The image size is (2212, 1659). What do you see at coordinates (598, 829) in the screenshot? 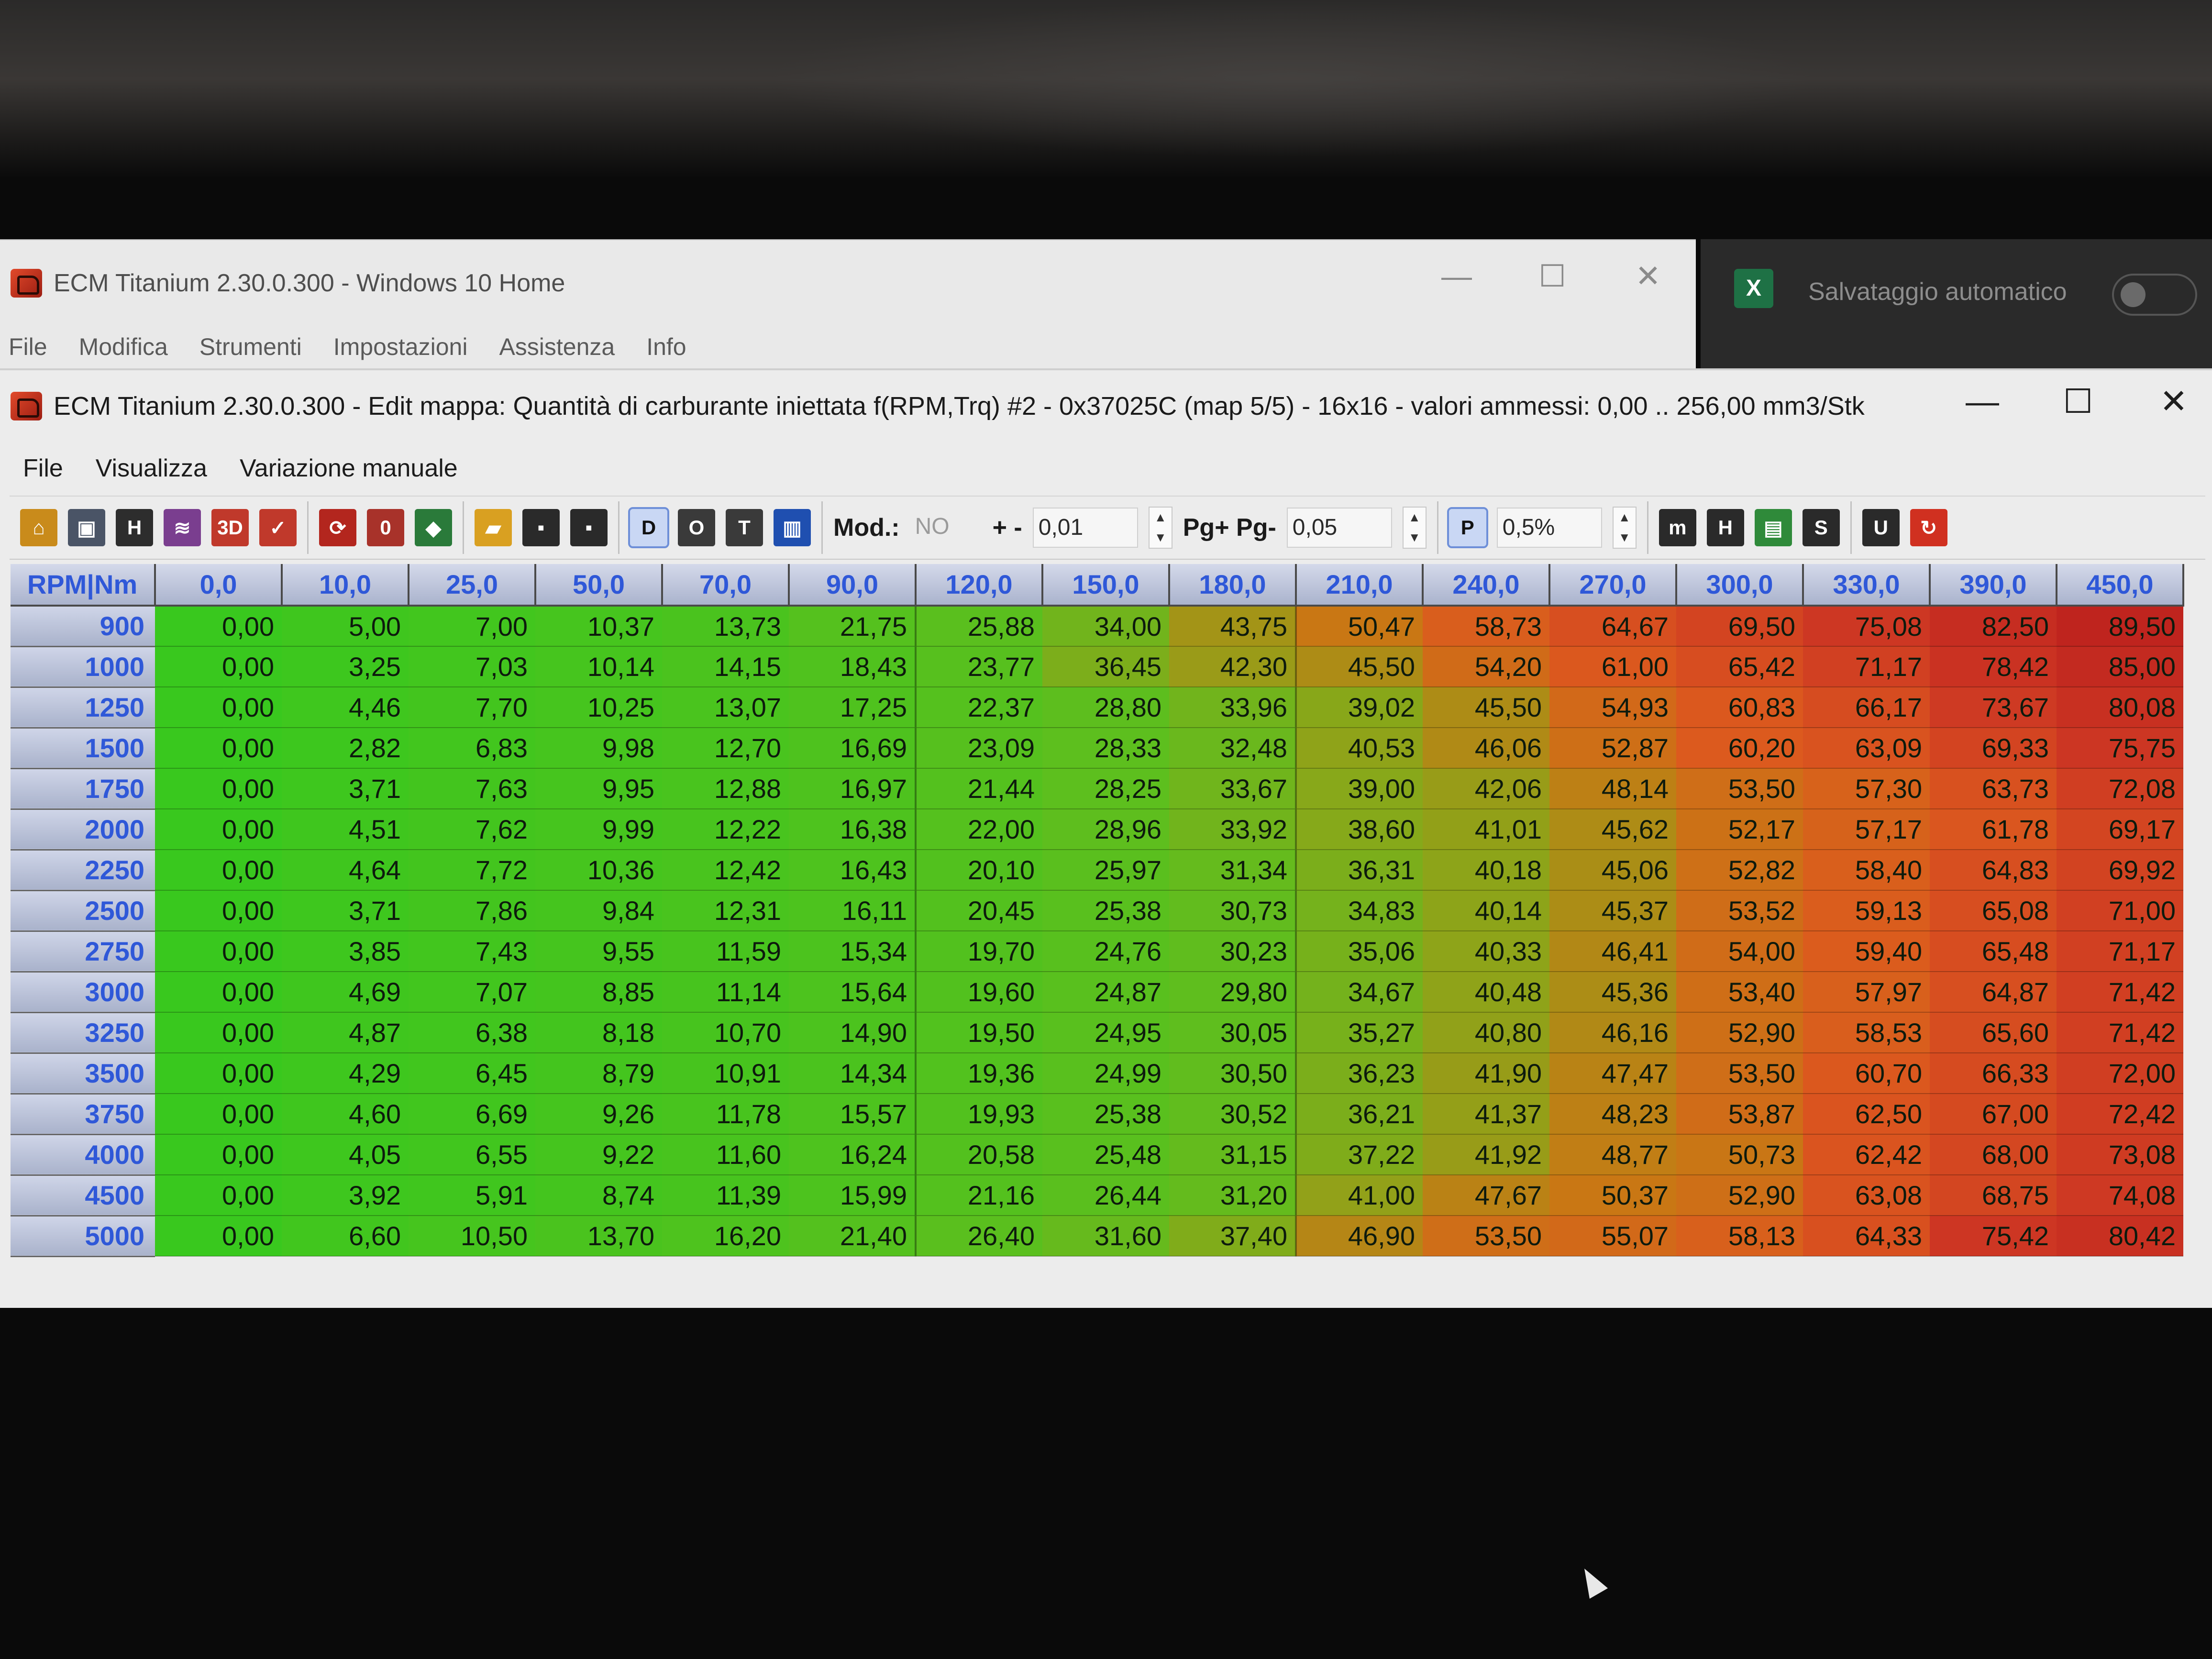
I see `map-cell: 9,99` at bounding box center [598, 829].